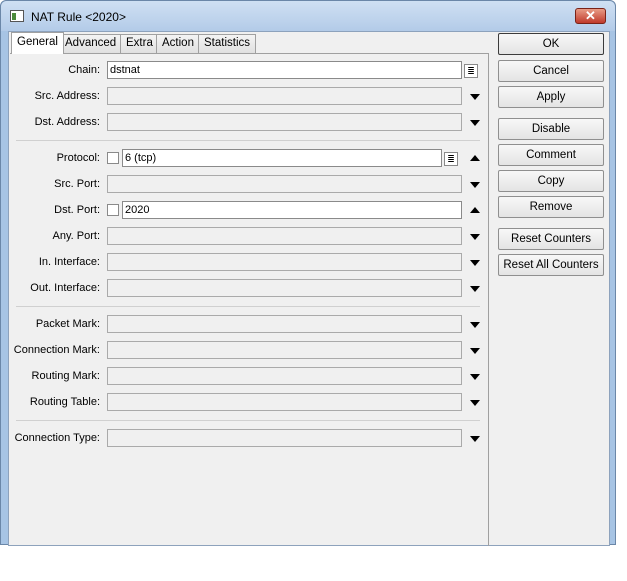  I want to click on src-port-expand-icon, so click(475, 185).